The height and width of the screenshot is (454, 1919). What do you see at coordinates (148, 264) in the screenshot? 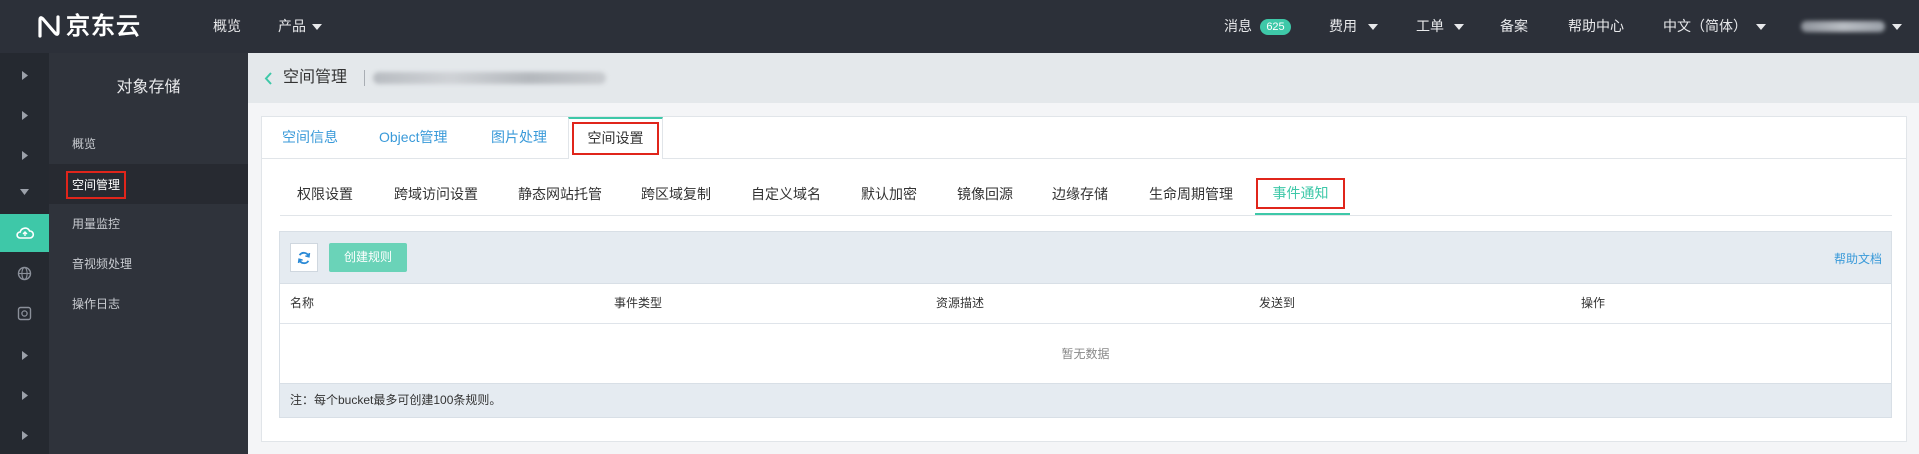
I see `sidebar-item-media-processing: 音视频处理` at bounding box center [148, 264].